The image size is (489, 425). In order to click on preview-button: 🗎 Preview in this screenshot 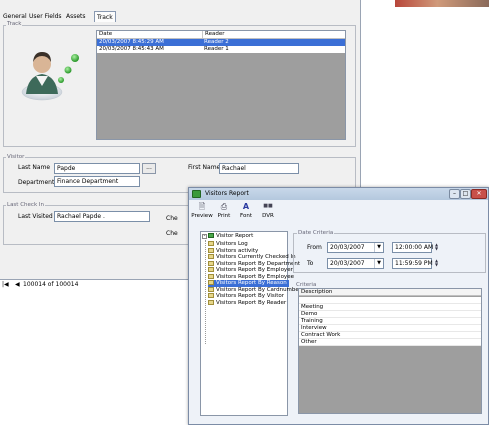, I will do `click(202, 210)`.